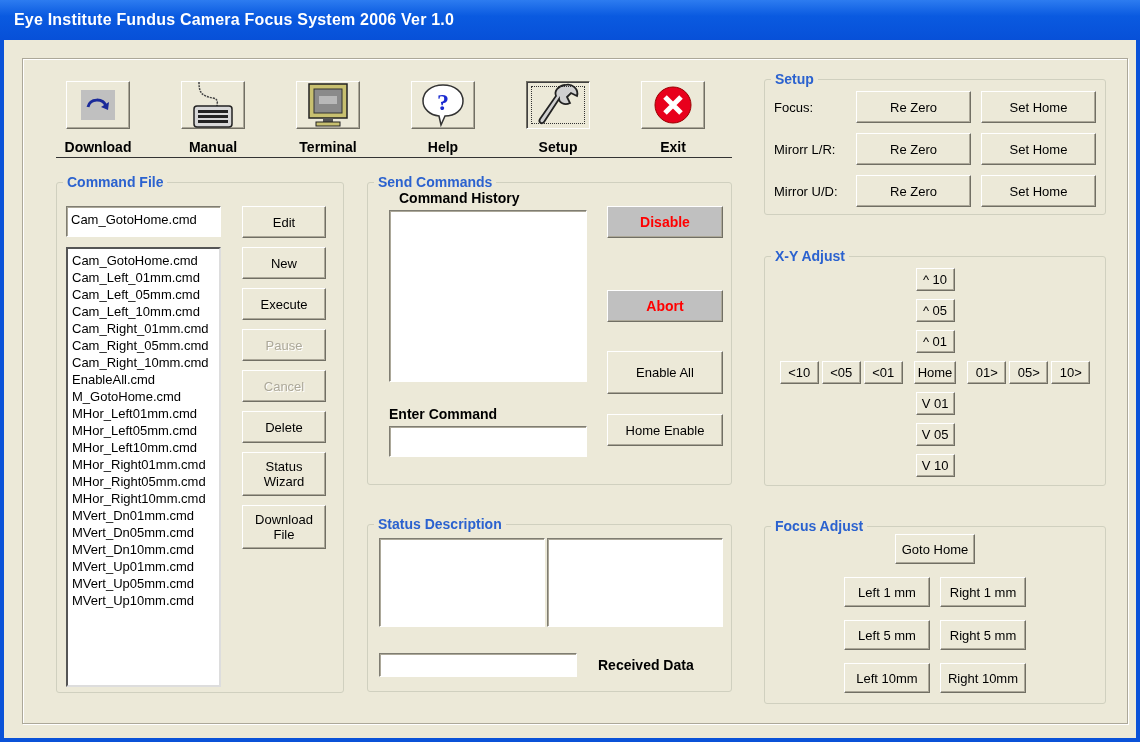 The image size is (1140, 742). Describe the element at coordinates (115, 182) in the screenshot. I see `group-title: Command File` at that location.